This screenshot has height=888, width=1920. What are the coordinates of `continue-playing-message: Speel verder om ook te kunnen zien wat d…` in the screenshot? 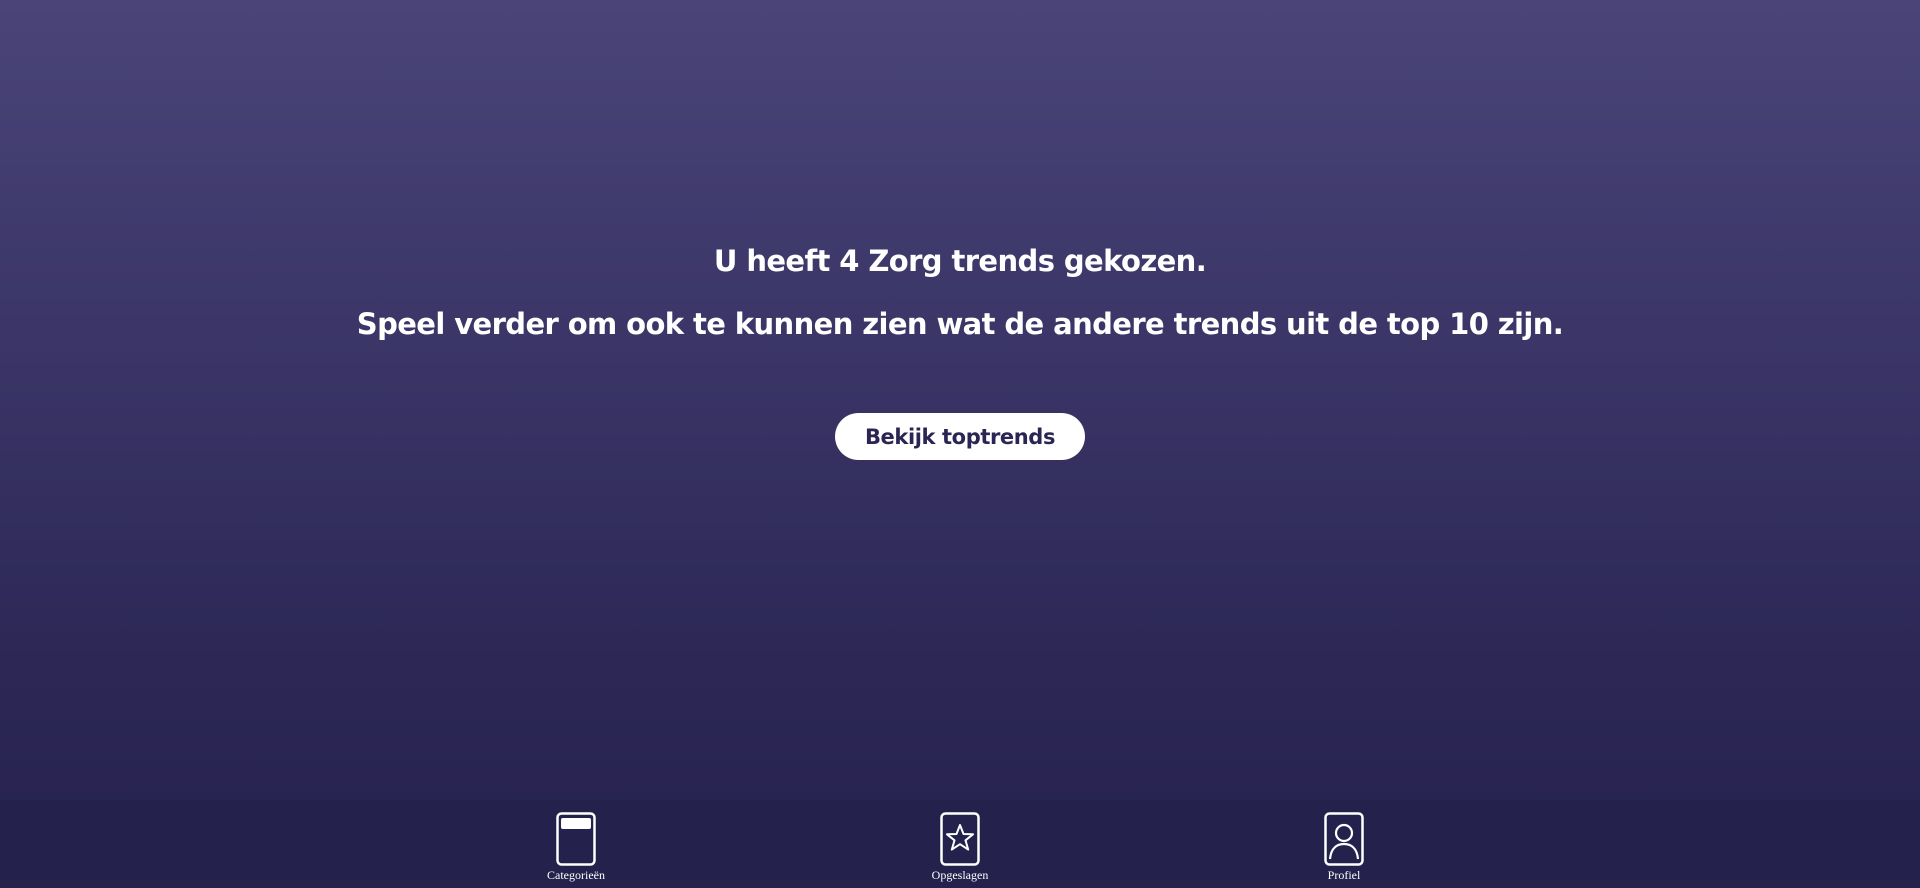 It's located at (960, 324).